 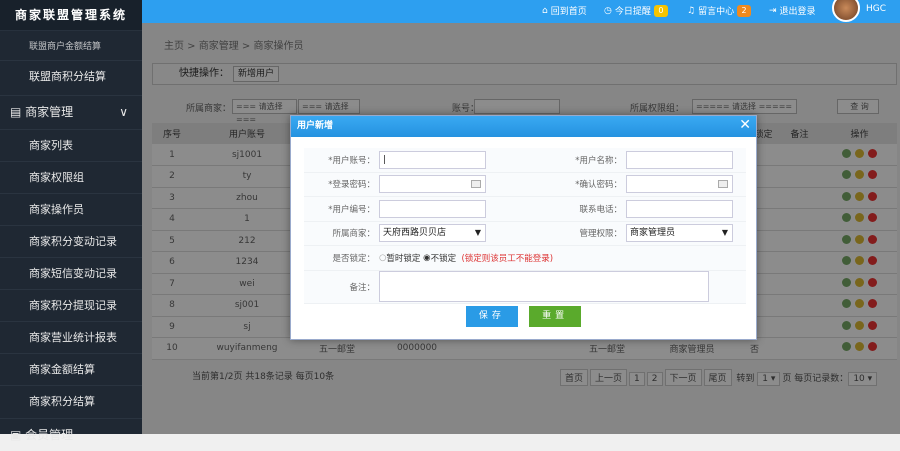 What do you see at coordinates (71, 15) in the screenshot?
I see `app-logo: 商家联盟管理系统` at bounding box center [71, 15].